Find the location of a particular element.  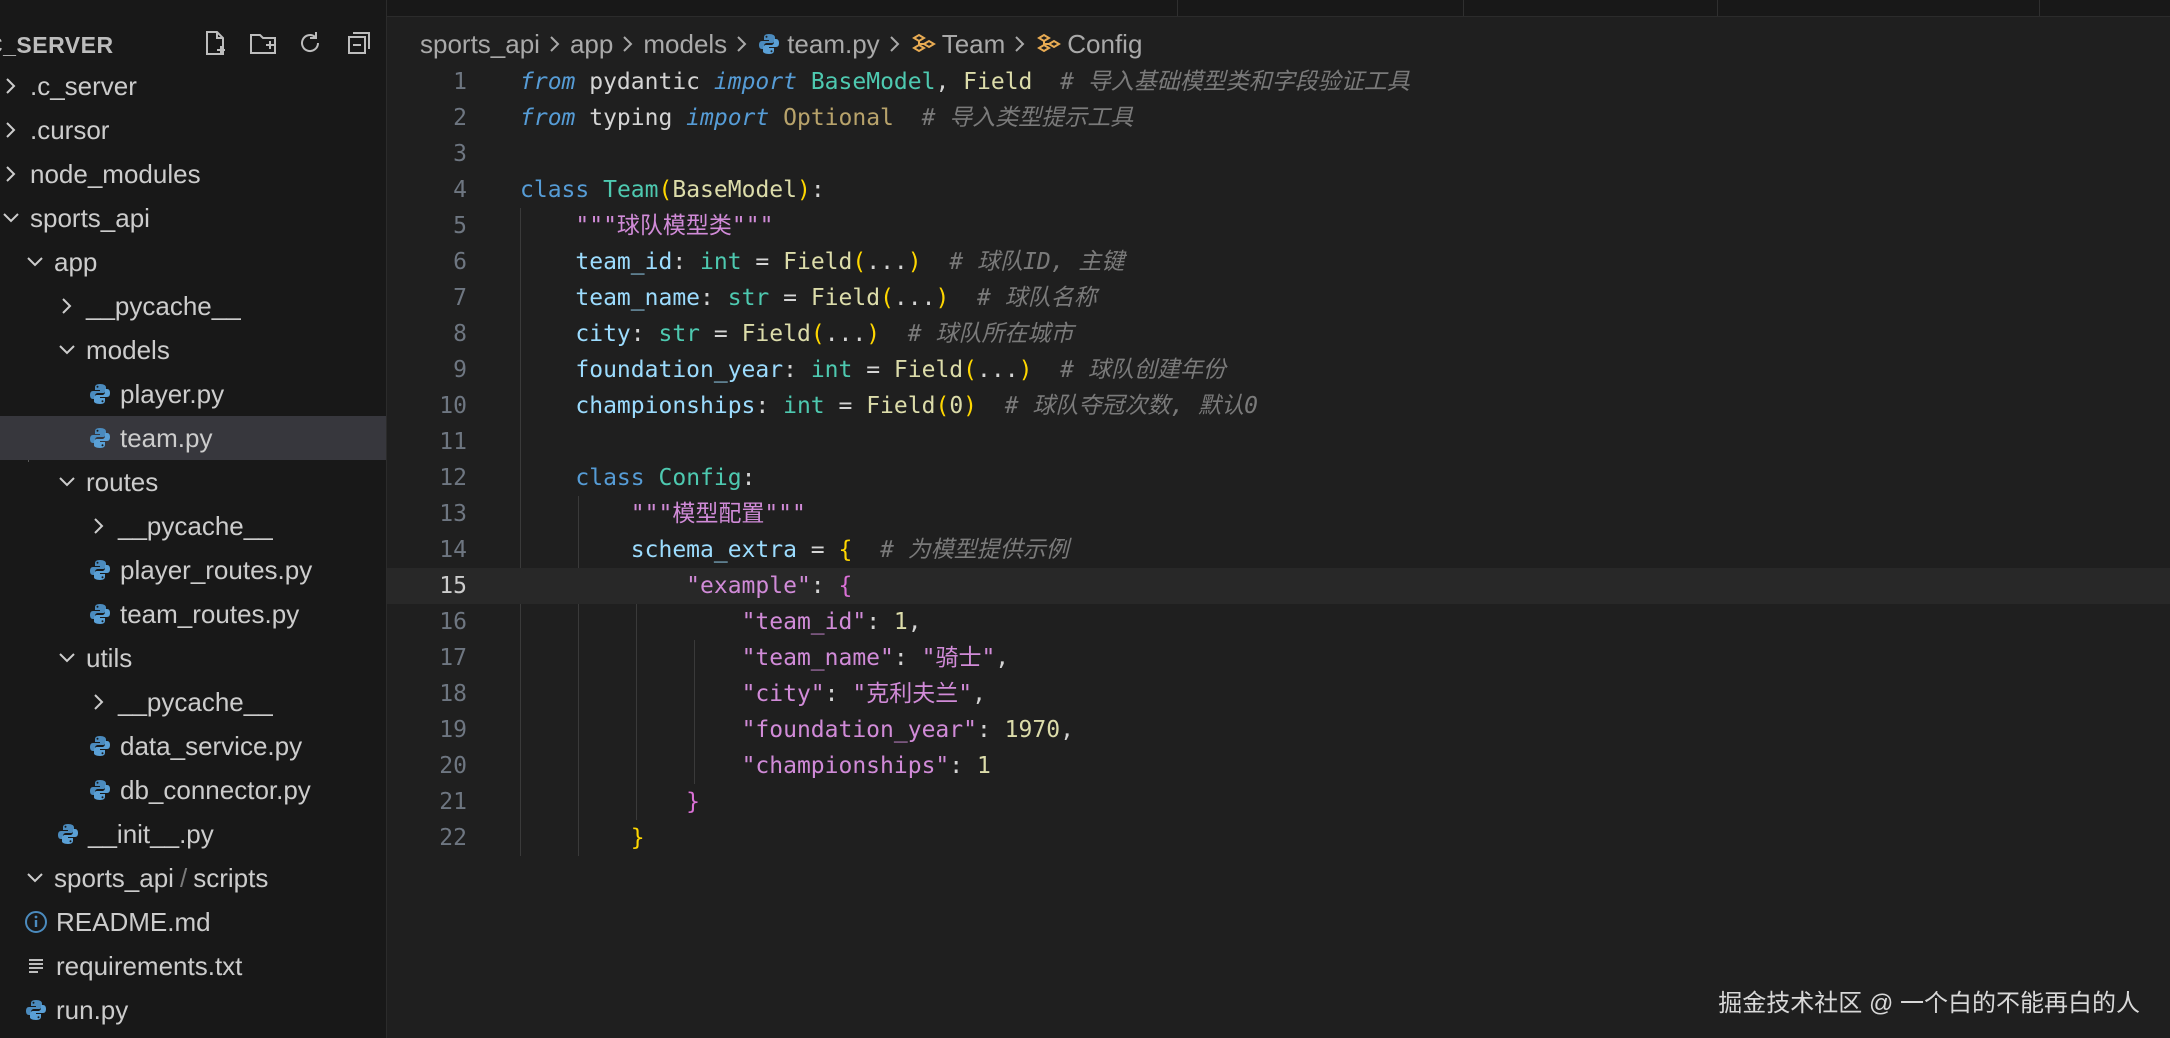

code-line: 11 is located at coordinates (1278, 442).